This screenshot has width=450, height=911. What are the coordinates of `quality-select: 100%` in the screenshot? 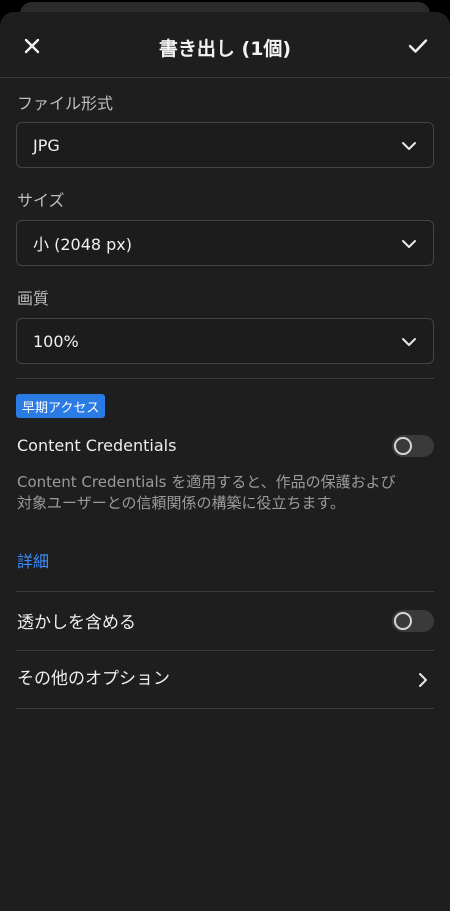 It's located at (225, 341).